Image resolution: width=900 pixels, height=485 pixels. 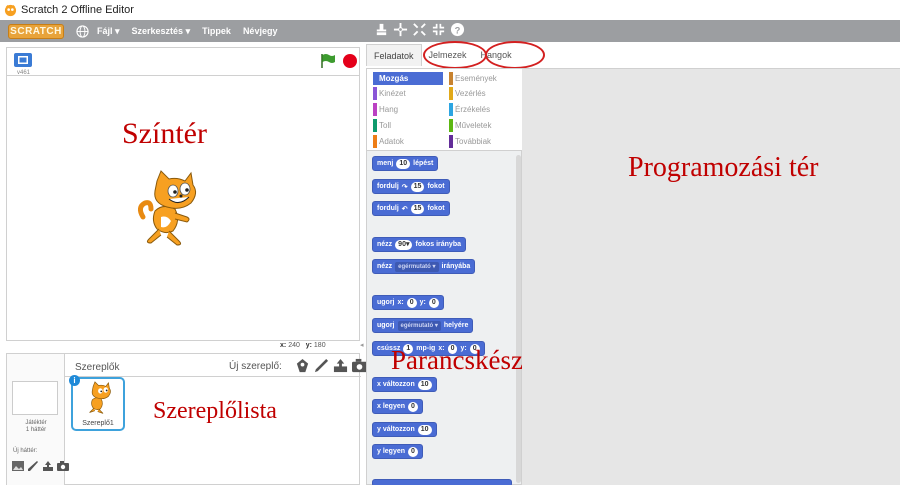 What do you see at coordinates (438, 244) in the screenshot?
I see `block-point-dir-suffix: fokos irányba` at bounding box center [438, 244].